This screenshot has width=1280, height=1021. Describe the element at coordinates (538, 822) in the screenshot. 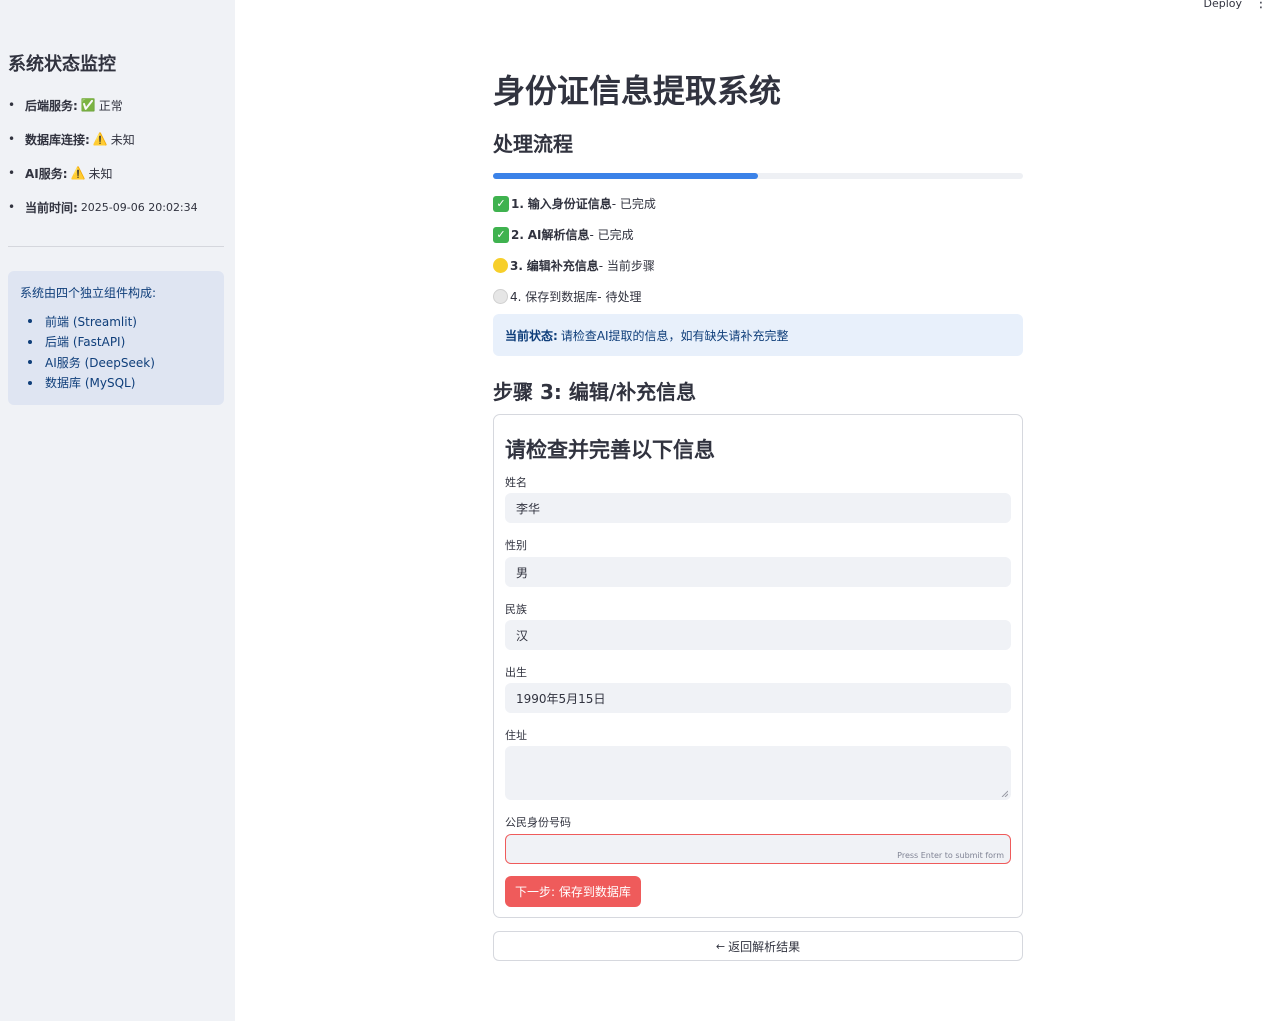

I see `id-number-label: 公民身份号码` at that location.